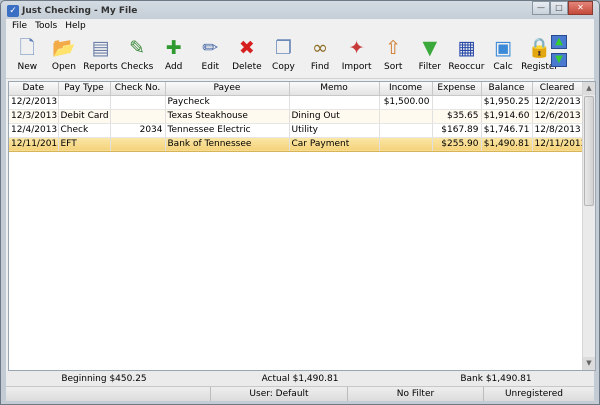  Describe the element at coordinates (557, 102) in the screenshot. I see `cell-cleared: 12/2/2013` at that location.